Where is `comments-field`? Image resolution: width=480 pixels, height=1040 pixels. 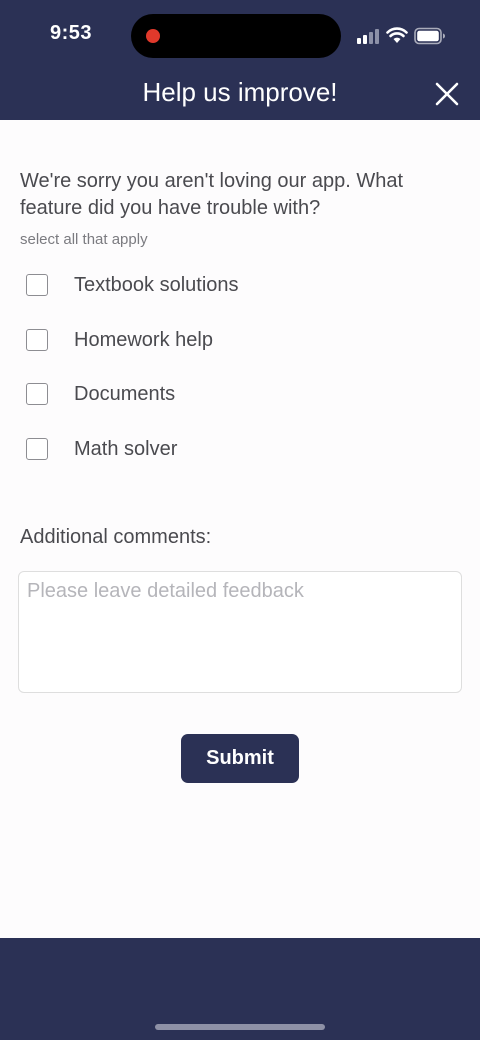
comments-field is located at coordinates (240, 632).